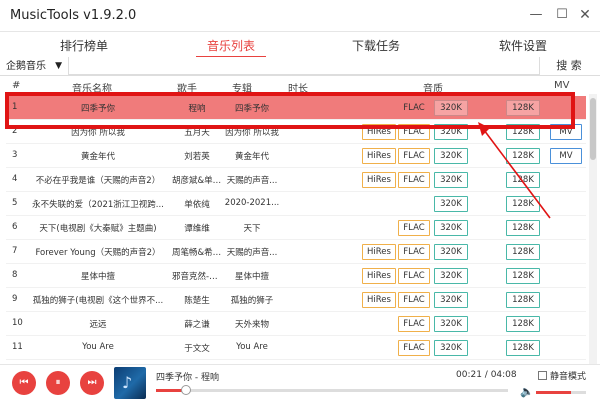  I want to click on song-row: 1 四季予你 程响 四季予你 FLAC 320K 128K, so click(296, 108).